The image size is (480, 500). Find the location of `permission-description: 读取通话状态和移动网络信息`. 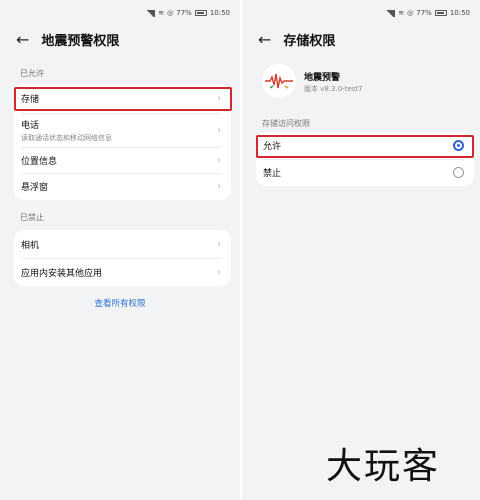

permission-description: 读取通话状态和移动网络信息 is located at coordinates (66, 137).